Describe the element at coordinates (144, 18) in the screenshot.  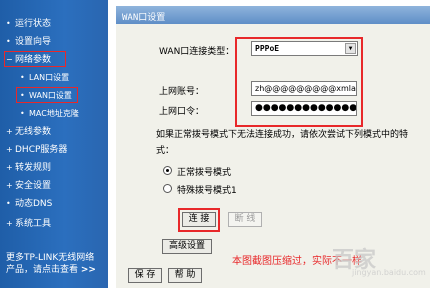
I see `page-title: WAN口设置` at that location.